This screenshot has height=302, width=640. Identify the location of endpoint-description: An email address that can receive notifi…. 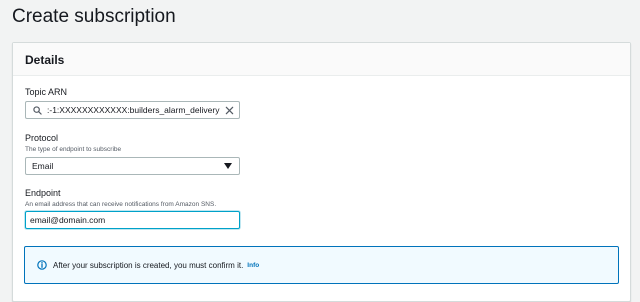
(121, 204).